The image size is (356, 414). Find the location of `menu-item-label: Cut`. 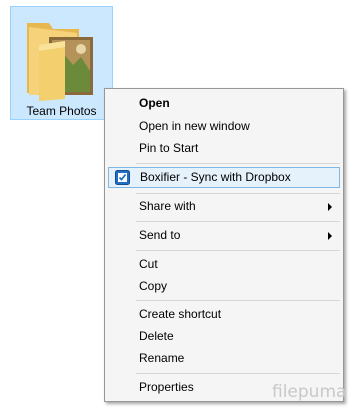

menu-item-label: Cut is located at coordinates (148, 264).